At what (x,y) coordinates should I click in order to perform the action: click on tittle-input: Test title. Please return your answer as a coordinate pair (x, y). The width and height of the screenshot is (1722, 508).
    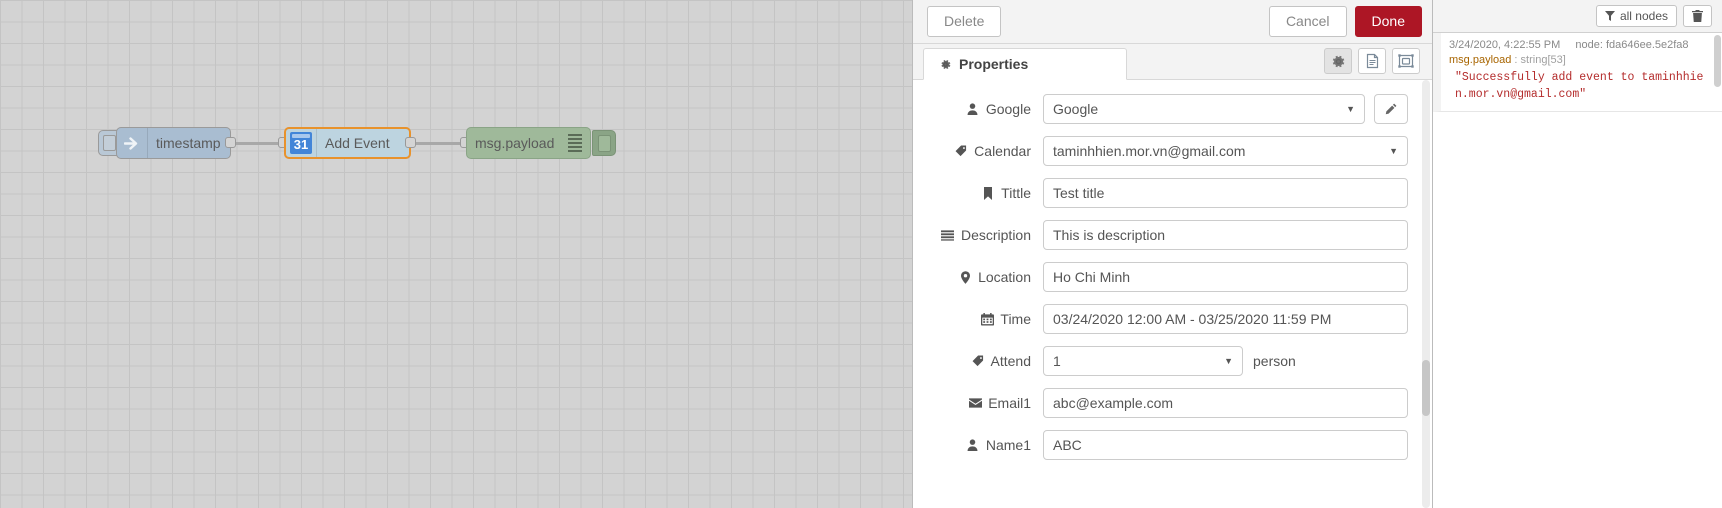
    Looking at the image, I should click on (1225, 193).